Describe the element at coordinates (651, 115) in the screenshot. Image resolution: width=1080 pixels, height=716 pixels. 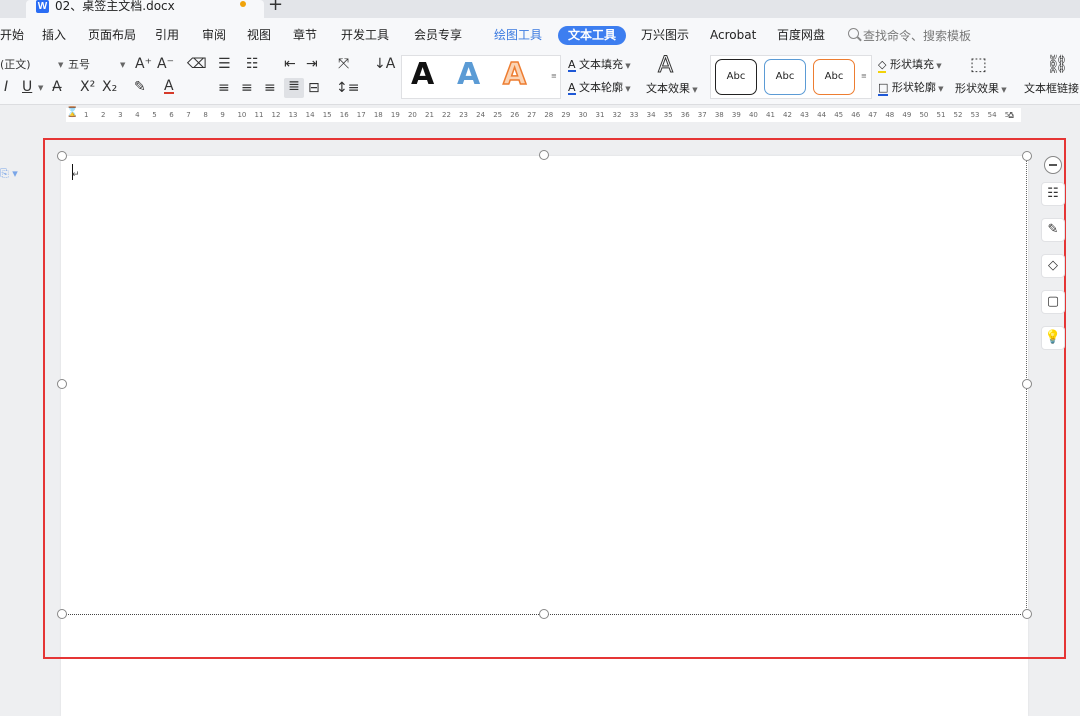
I see `ruler-tick-label: 34` at that location.